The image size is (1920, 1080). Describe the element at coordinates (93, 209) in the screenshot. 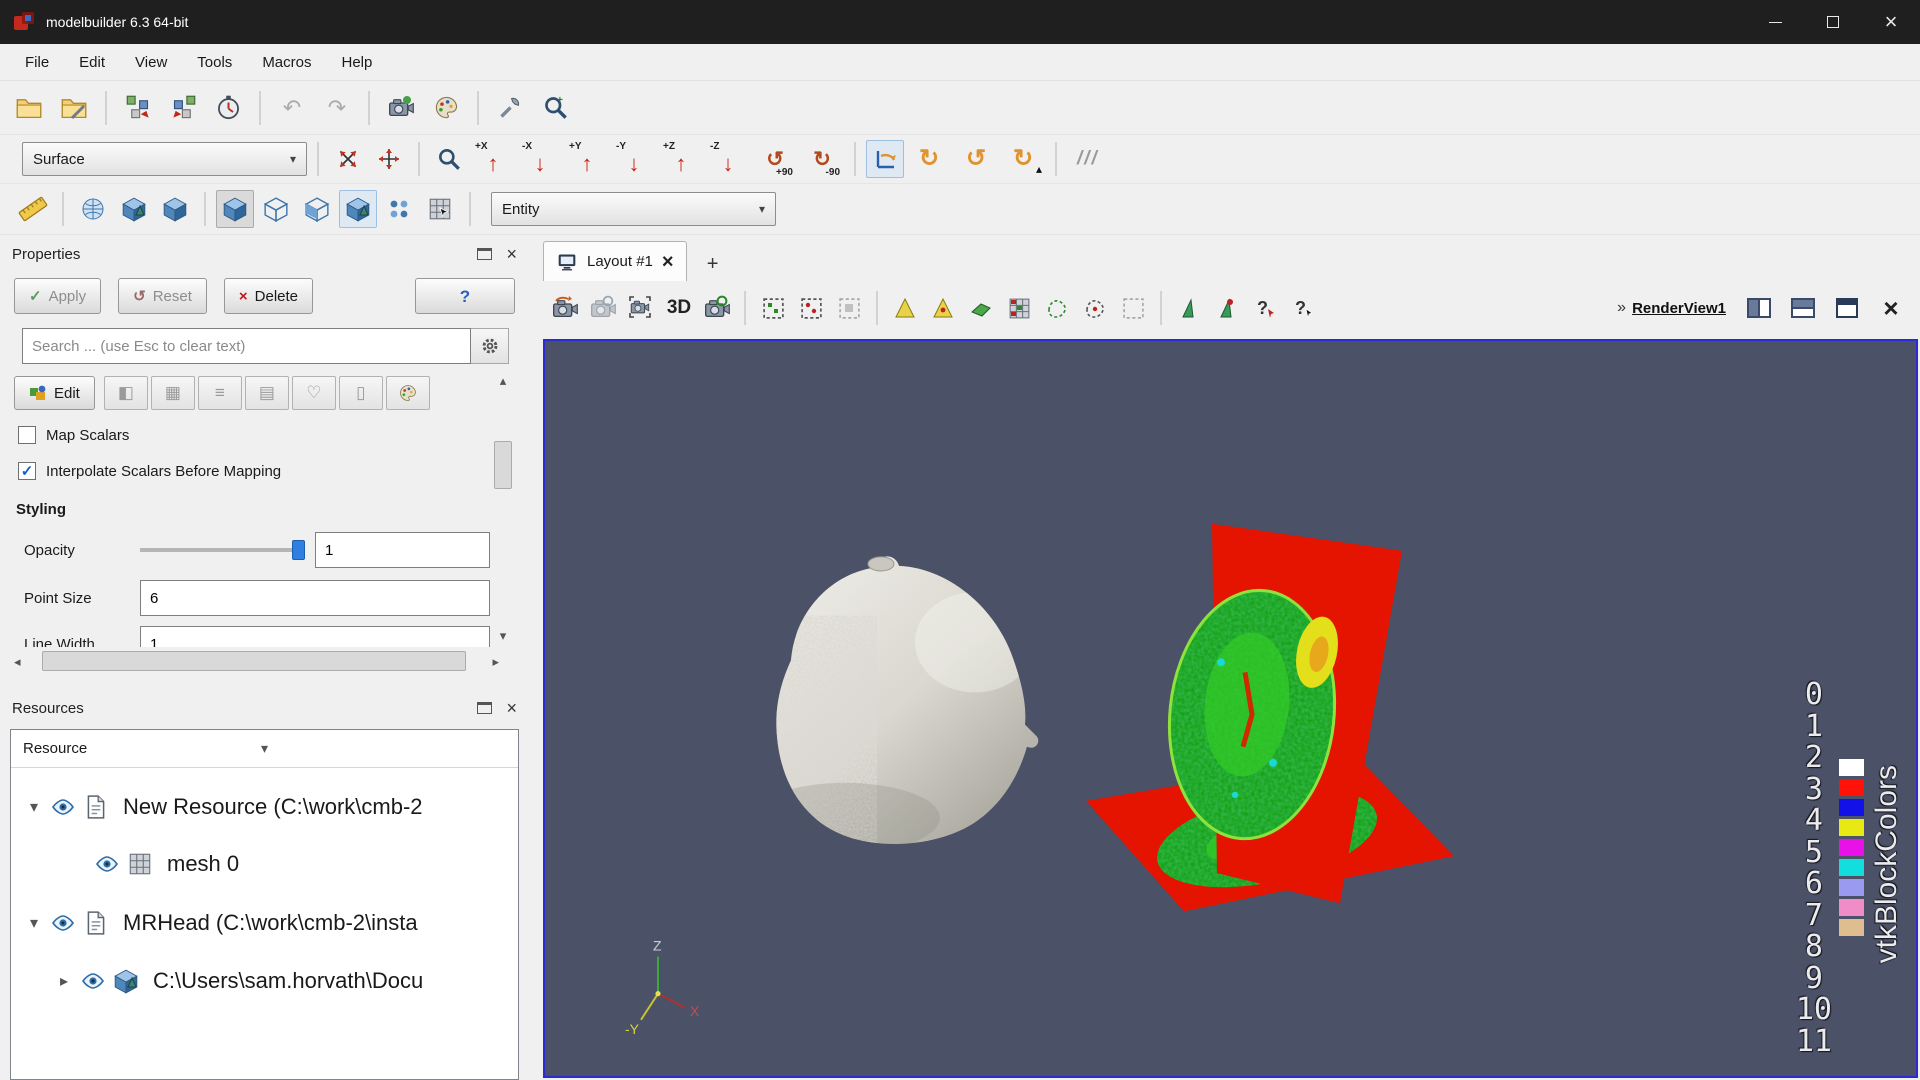

I see `show-mesh-button` at that location.